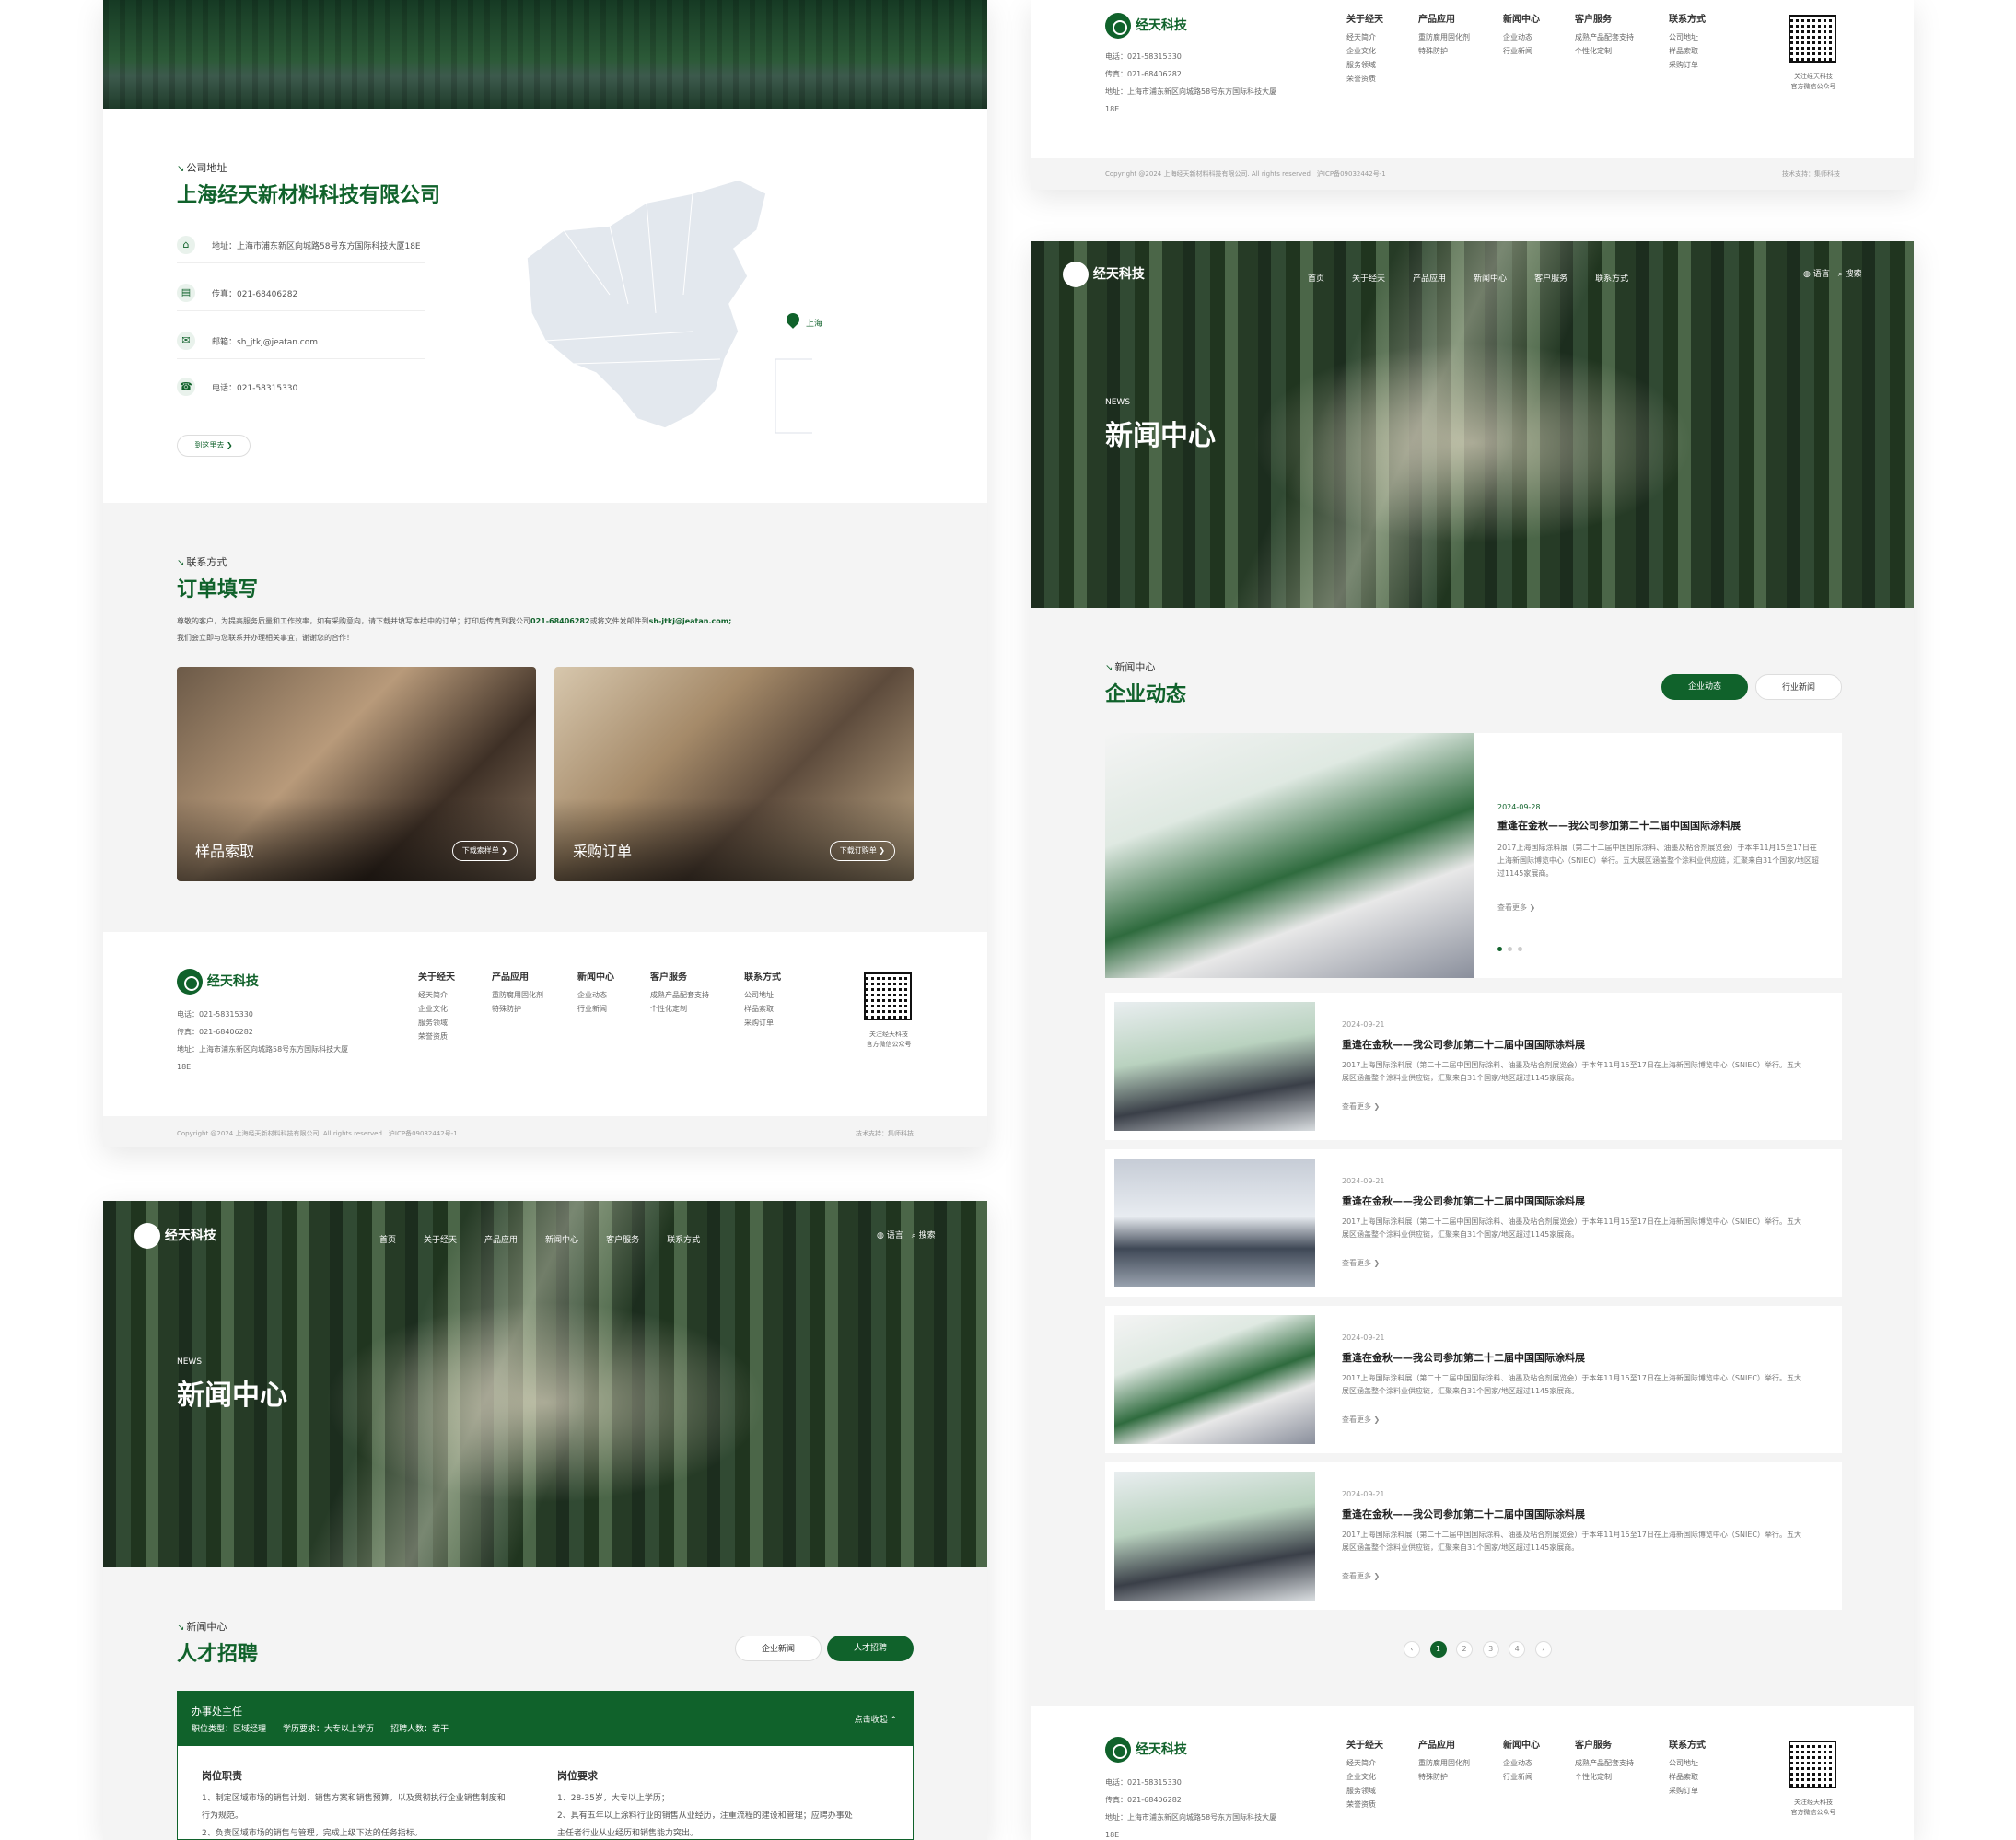 The image size is (2016, 1840). What do you see at coordinates (876, 1719) in the screenshot?
I see `collapse-toggle: 点击收起 ⌃` at bounding box center [876, 1719].